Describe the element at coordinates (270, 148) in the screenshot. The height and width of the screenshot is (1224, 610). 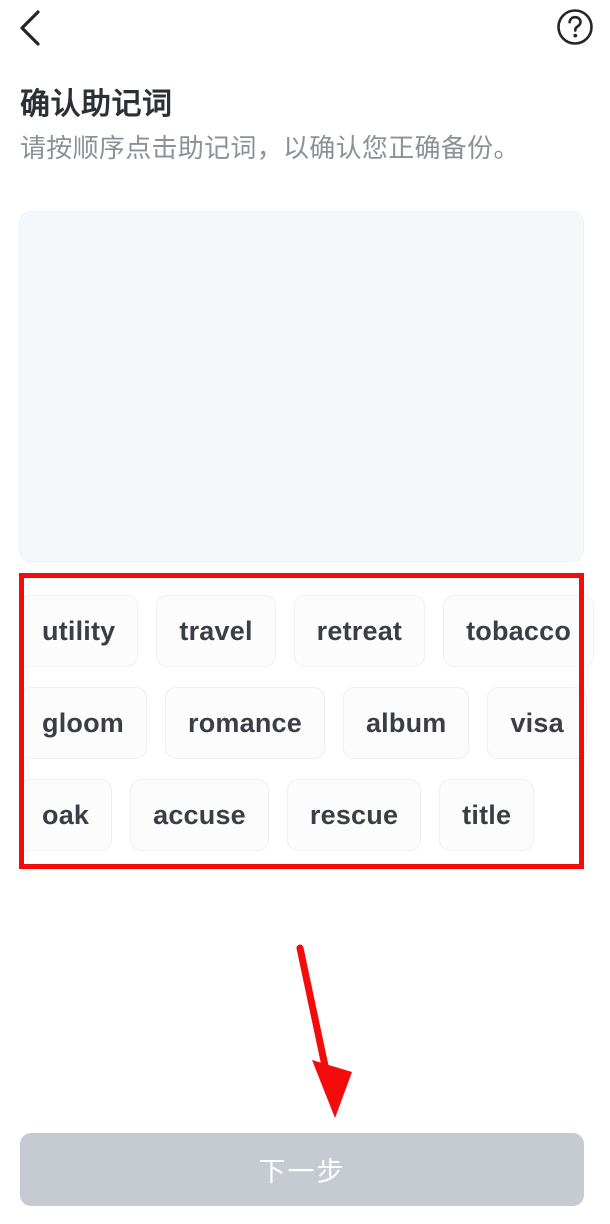
I see `page-subtitle: 请按顺序点击助记词，以确认您正确备份。` at that location.